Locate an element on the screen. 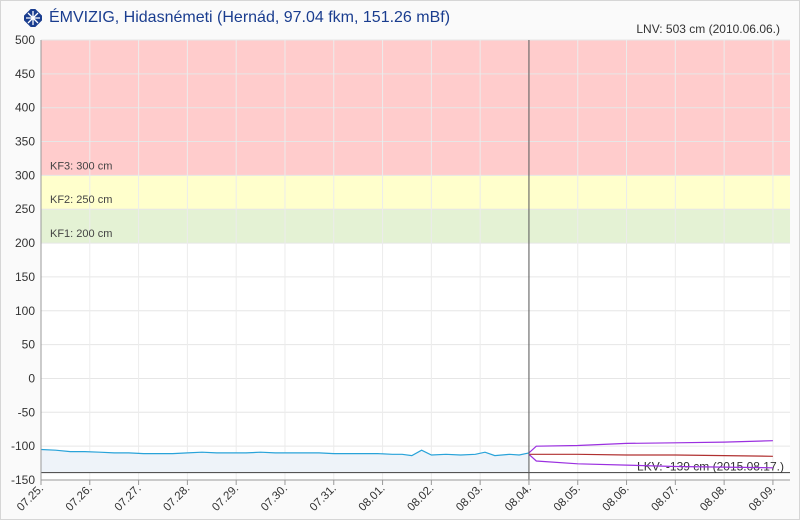  y-tick-label: -50 is located at coordinates (27, 412).